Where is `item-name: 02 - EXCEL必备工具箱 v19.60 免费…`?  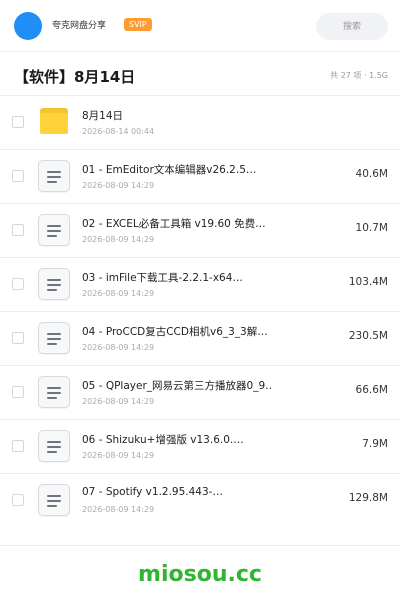
item-name: 02 - EXCEL必备工具箱 v19.60 免费… is located at coordinates (174, 224).